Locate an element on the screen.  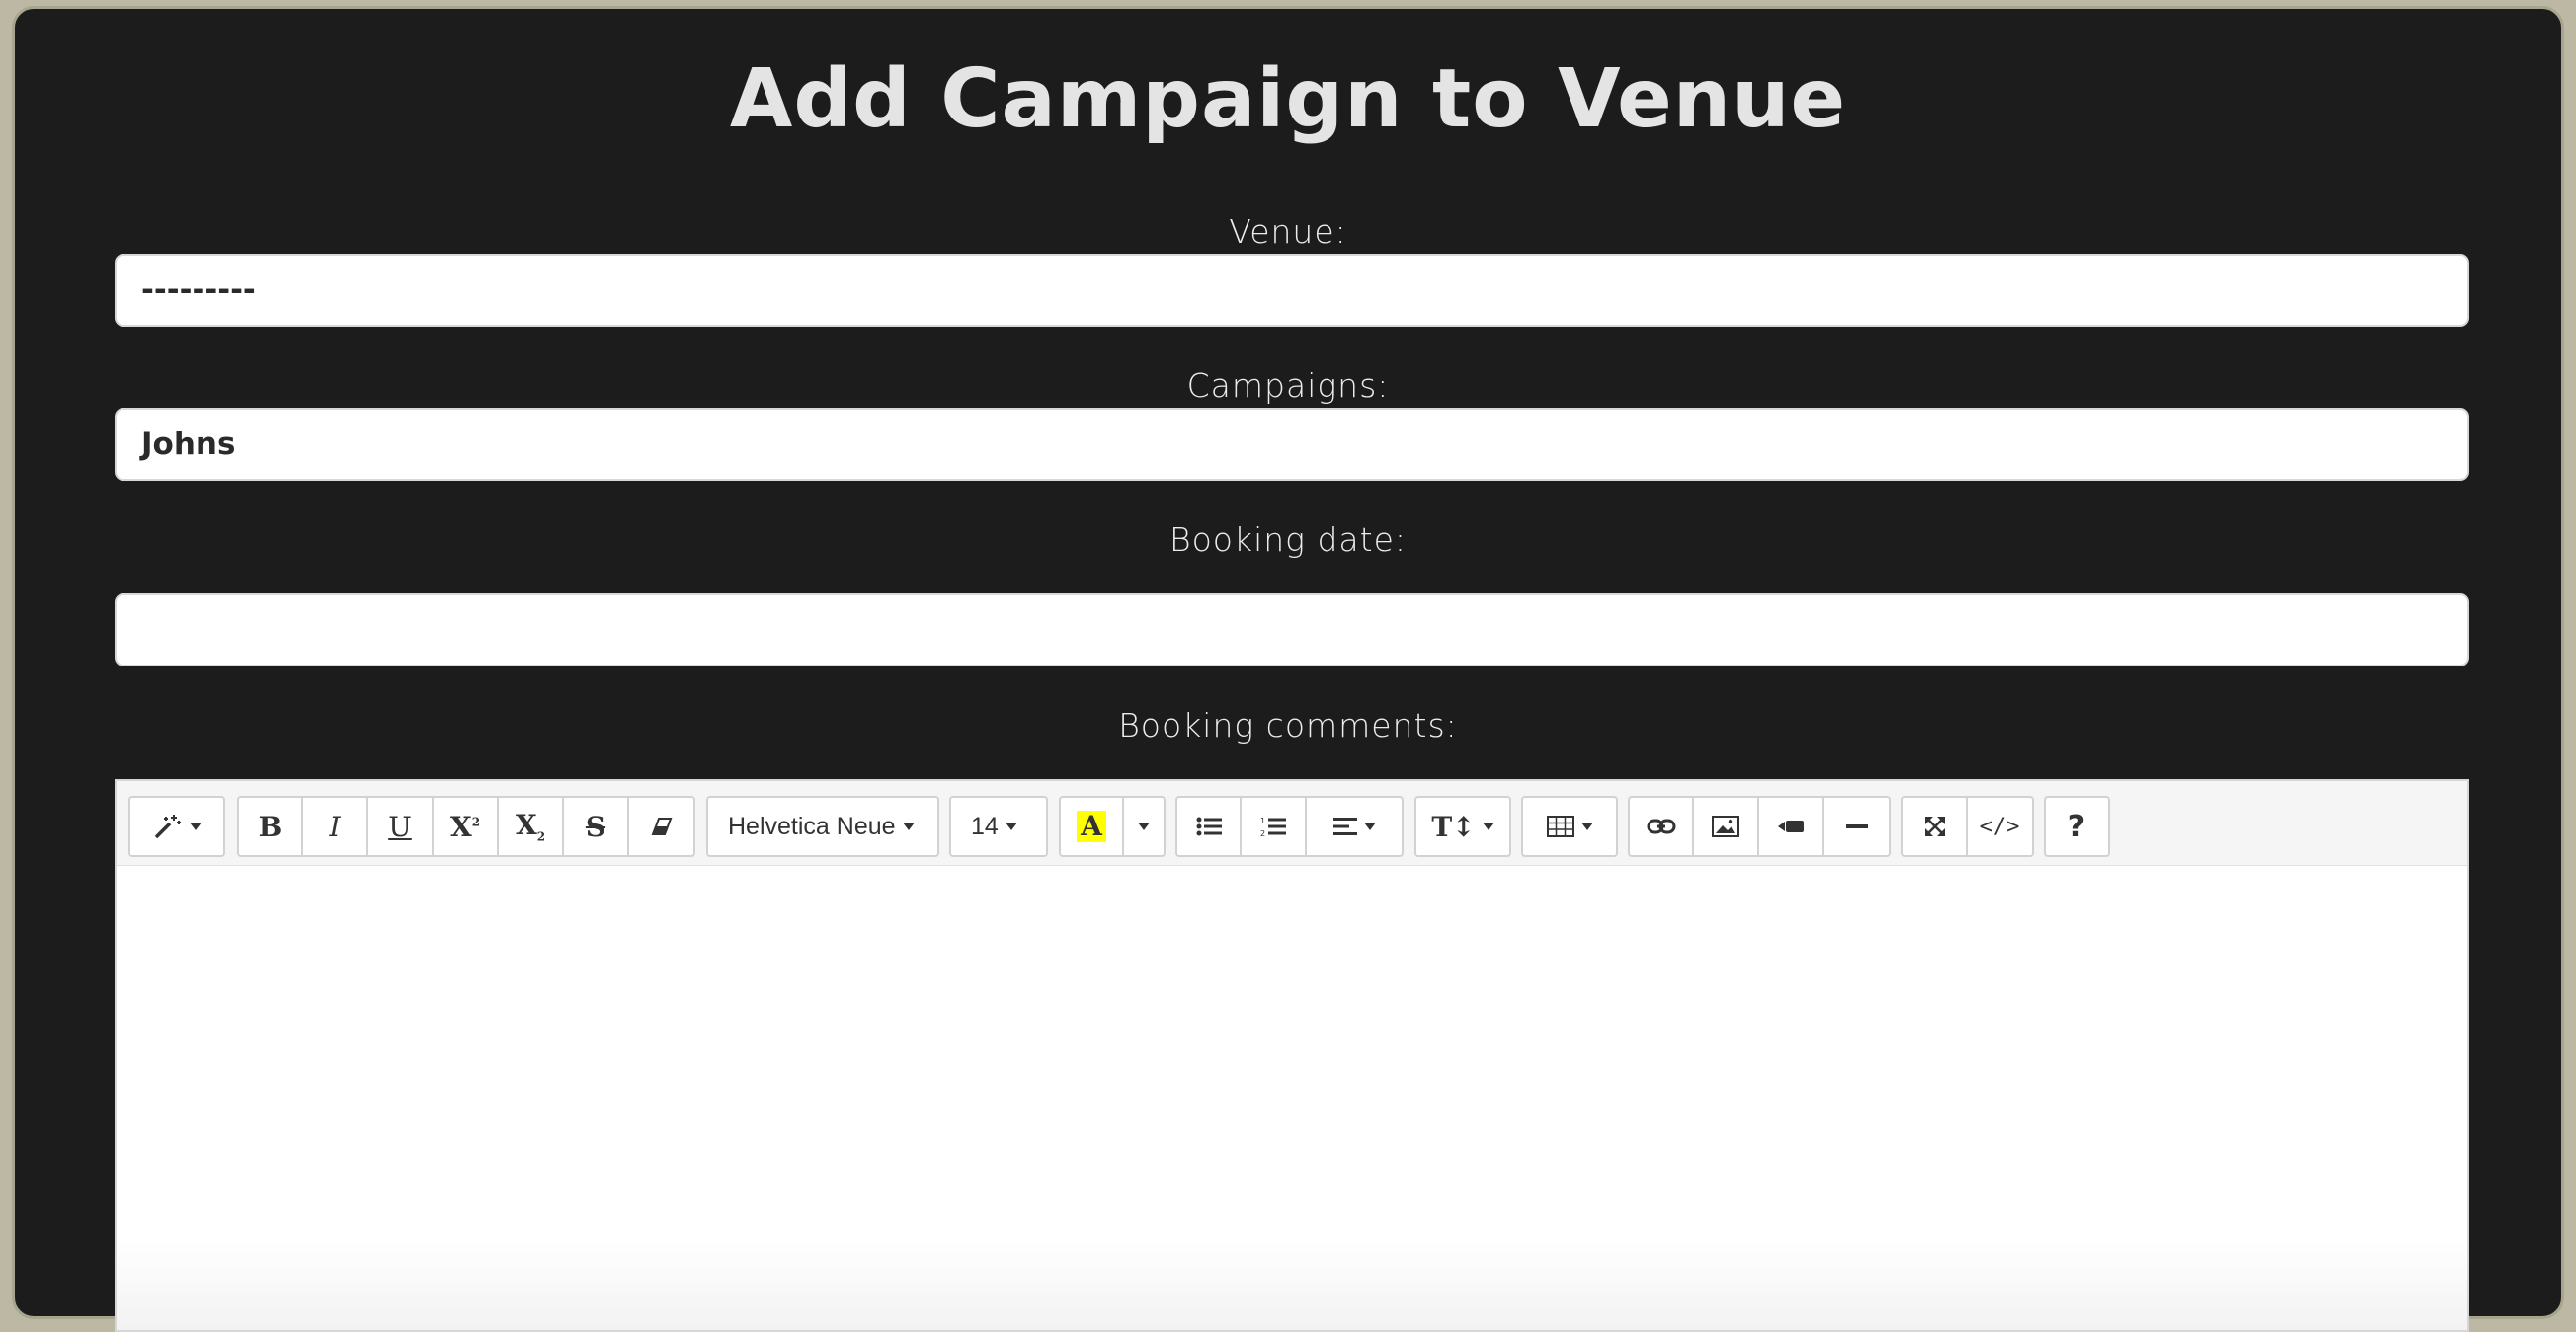
hr-icon is located at coordinates (1856, 826).